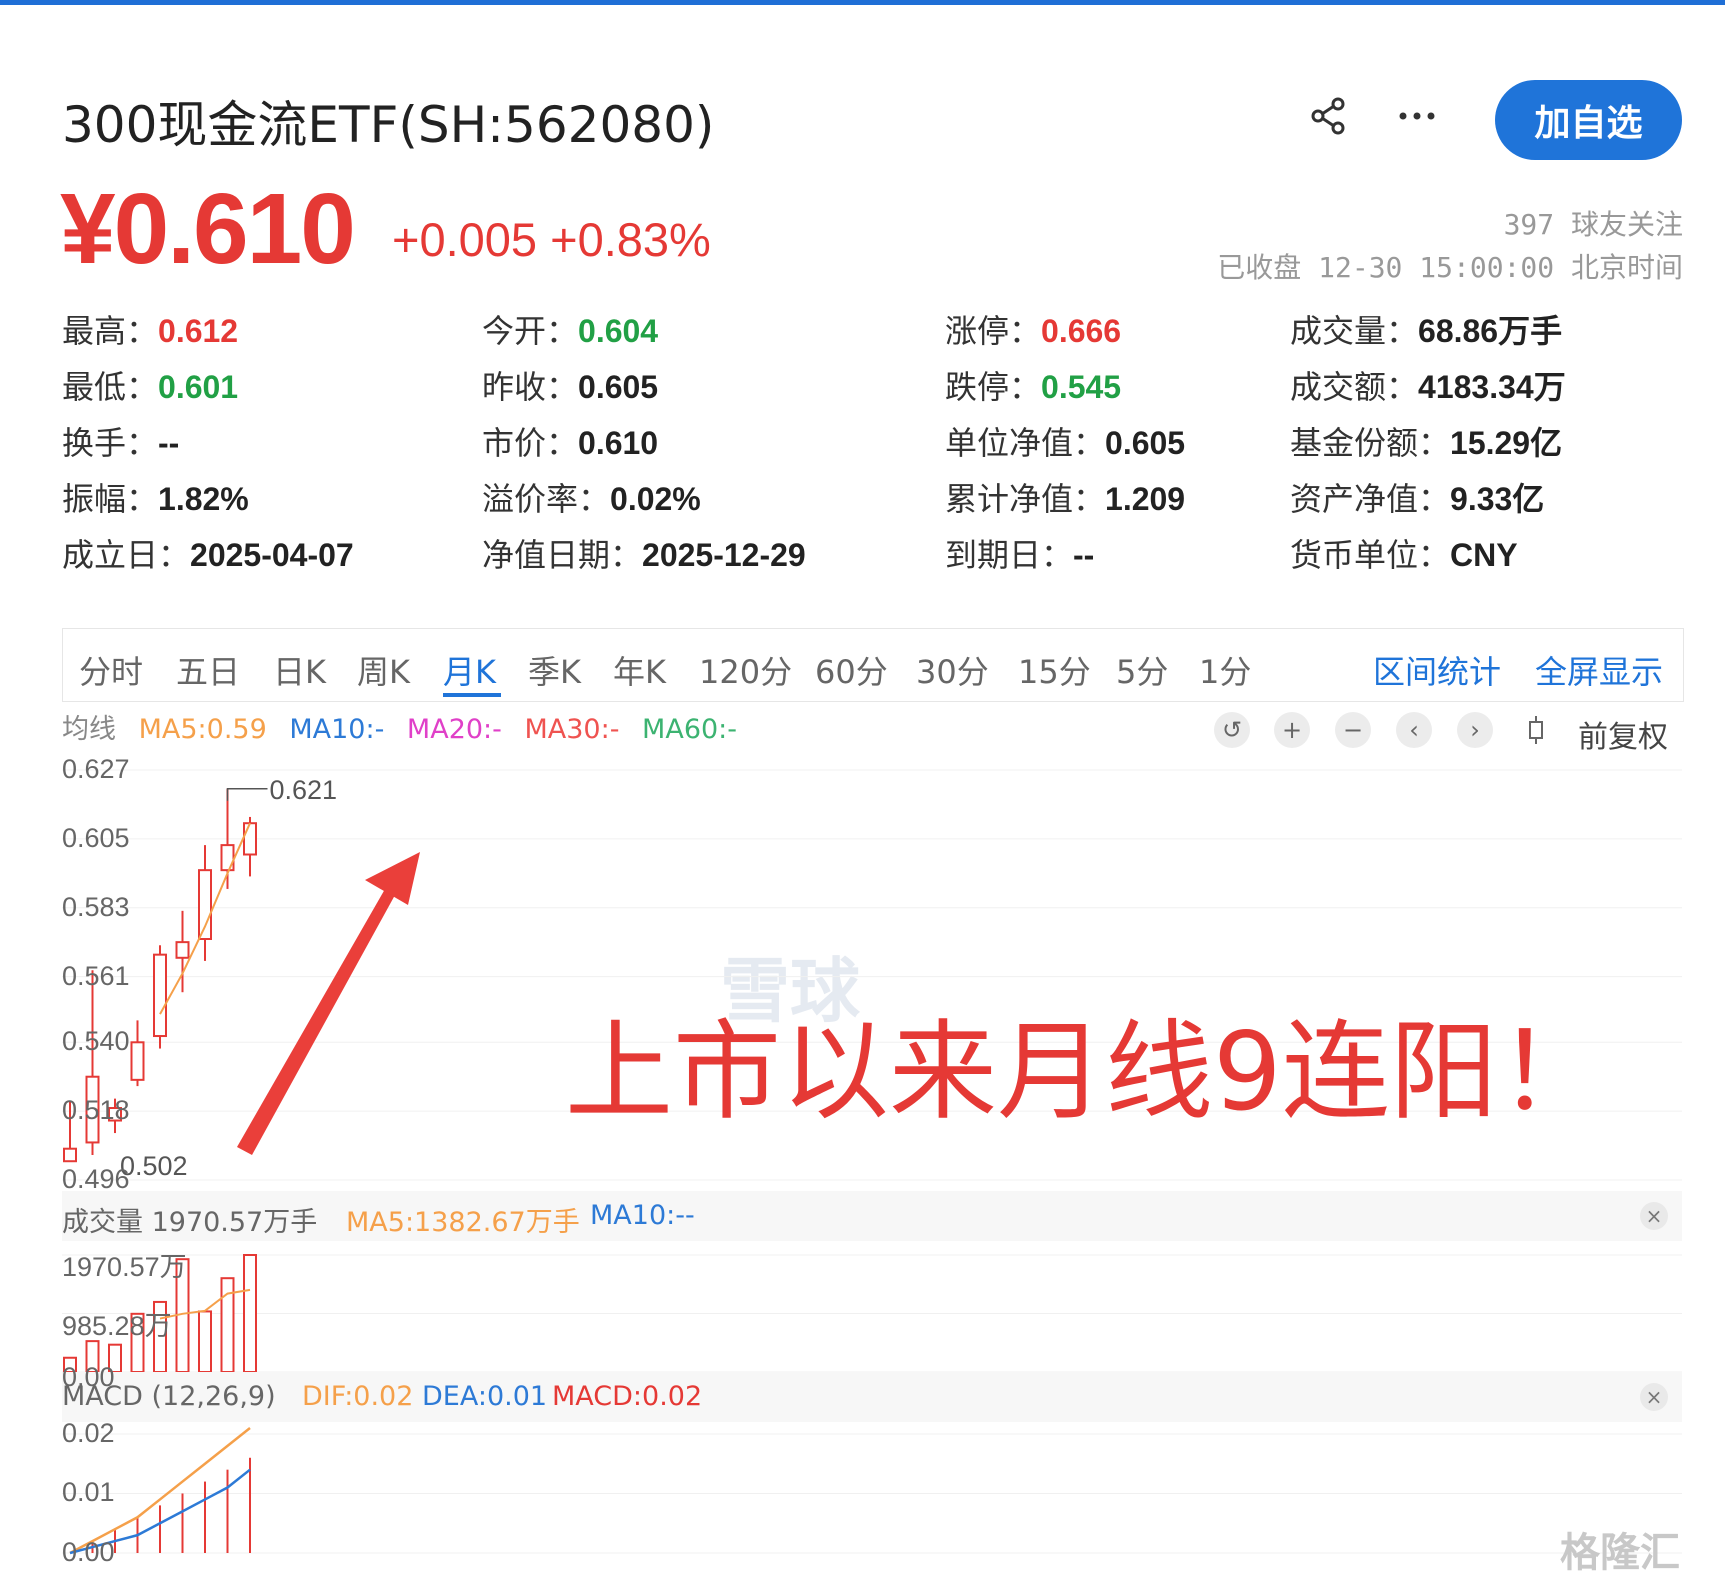 The image size is (1725, 1579). I want to click on macd-axis-tick: 0.01, so click(88, 1492).